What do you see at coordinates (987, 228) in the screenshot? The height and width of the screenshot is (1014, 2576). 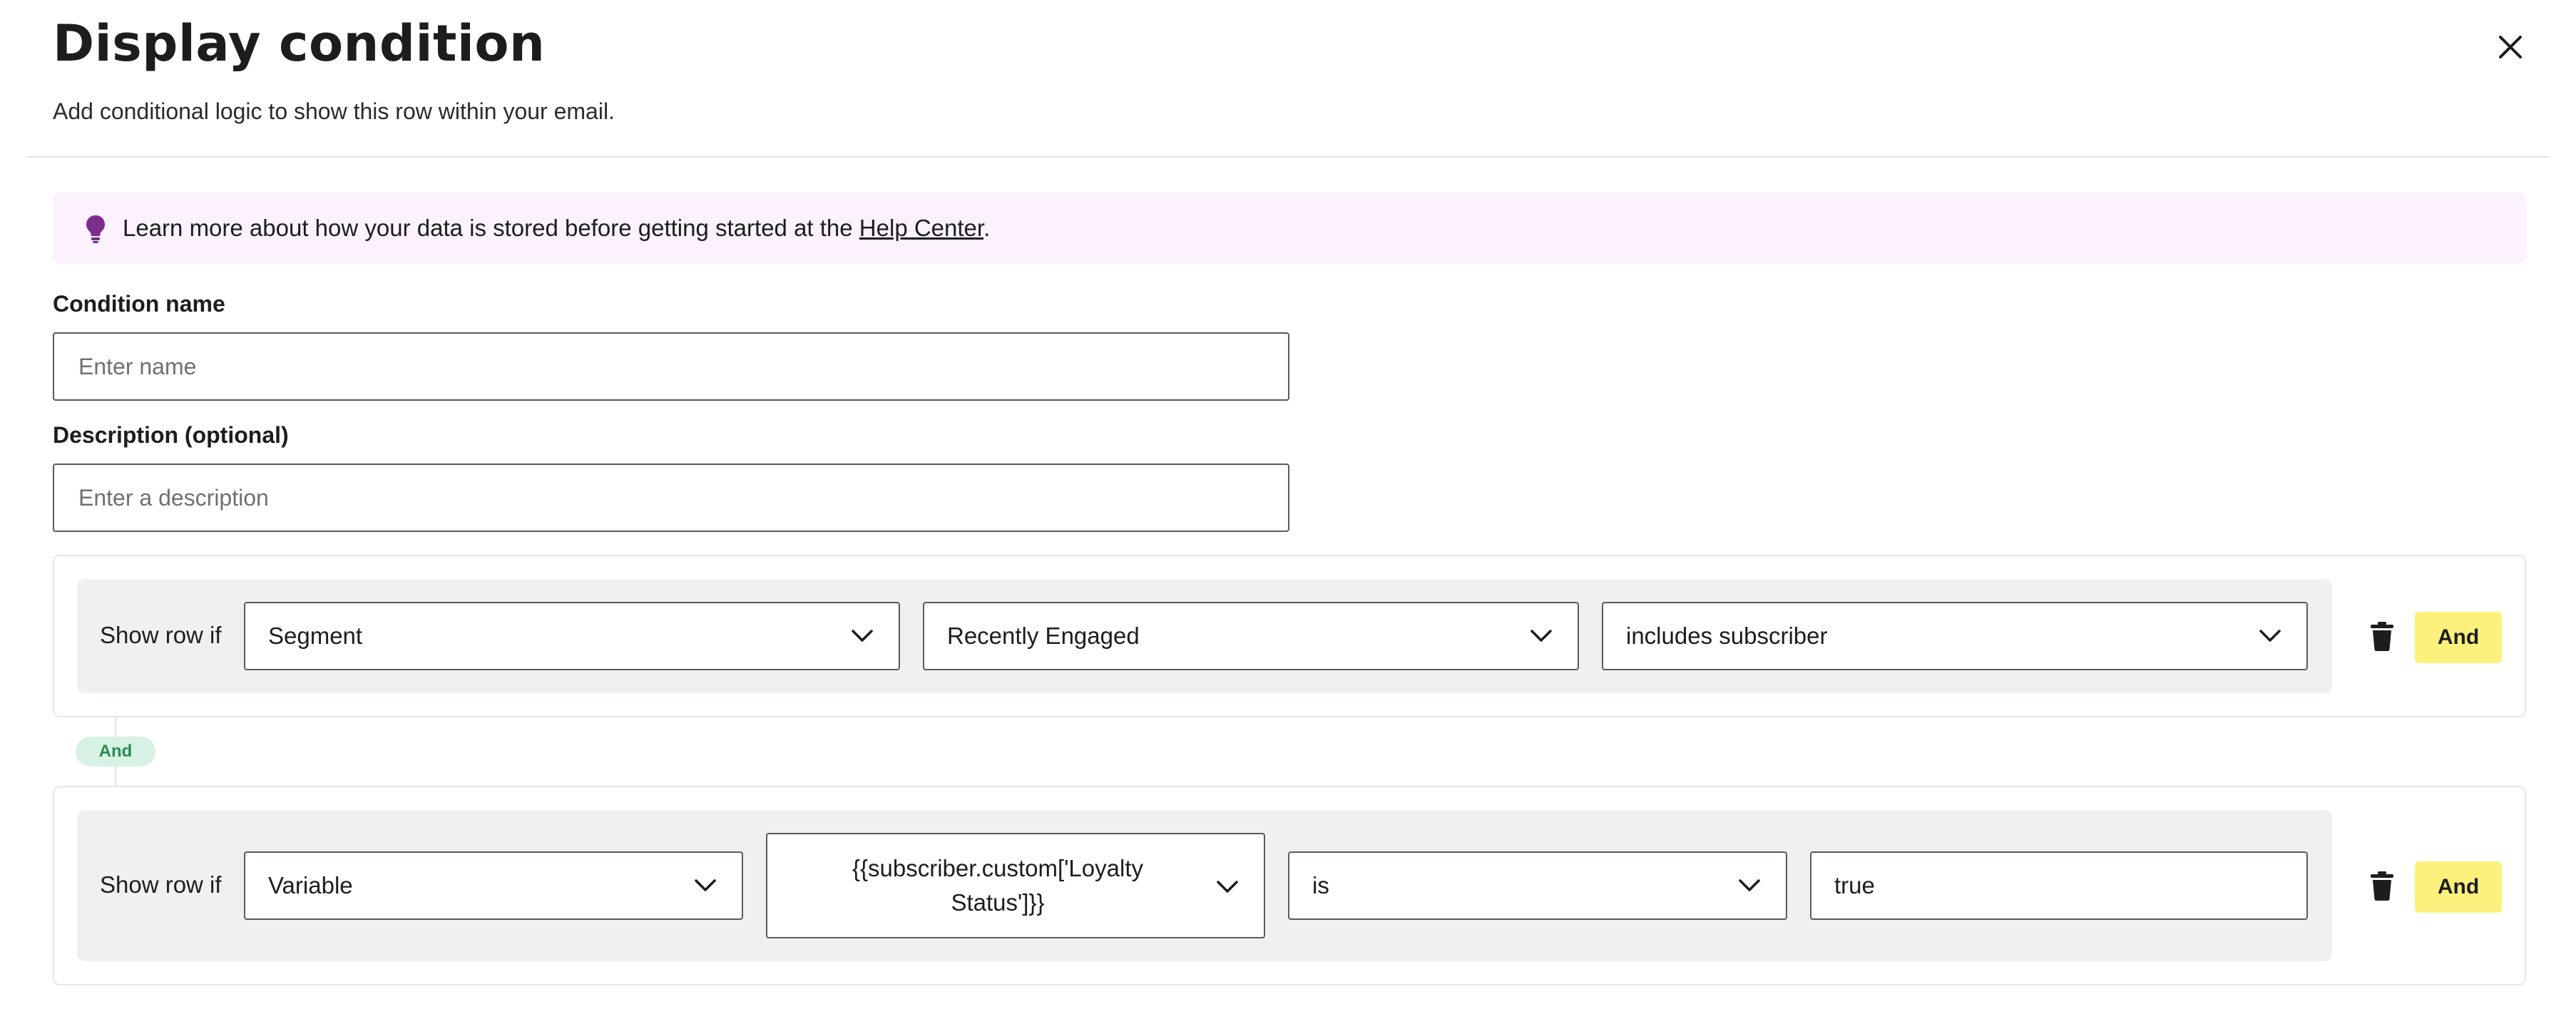 I see `banner-text-after: .` at bounding box center [987, 228].